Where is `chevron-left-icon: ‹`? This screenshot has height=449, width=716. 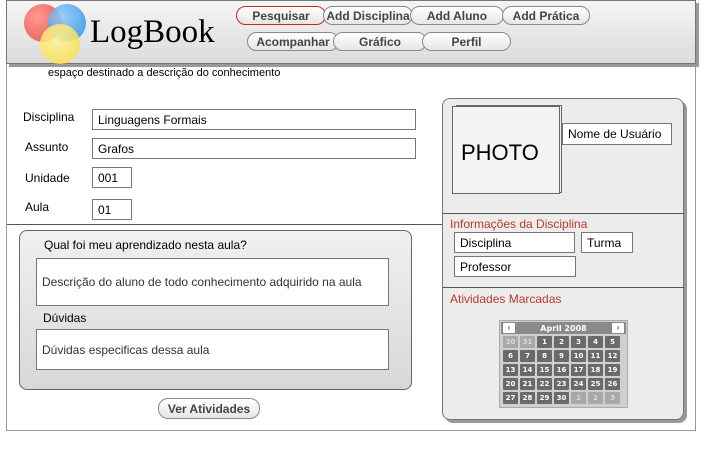
chevron-left-icon: ‹ is located at coordinates (509, 328).